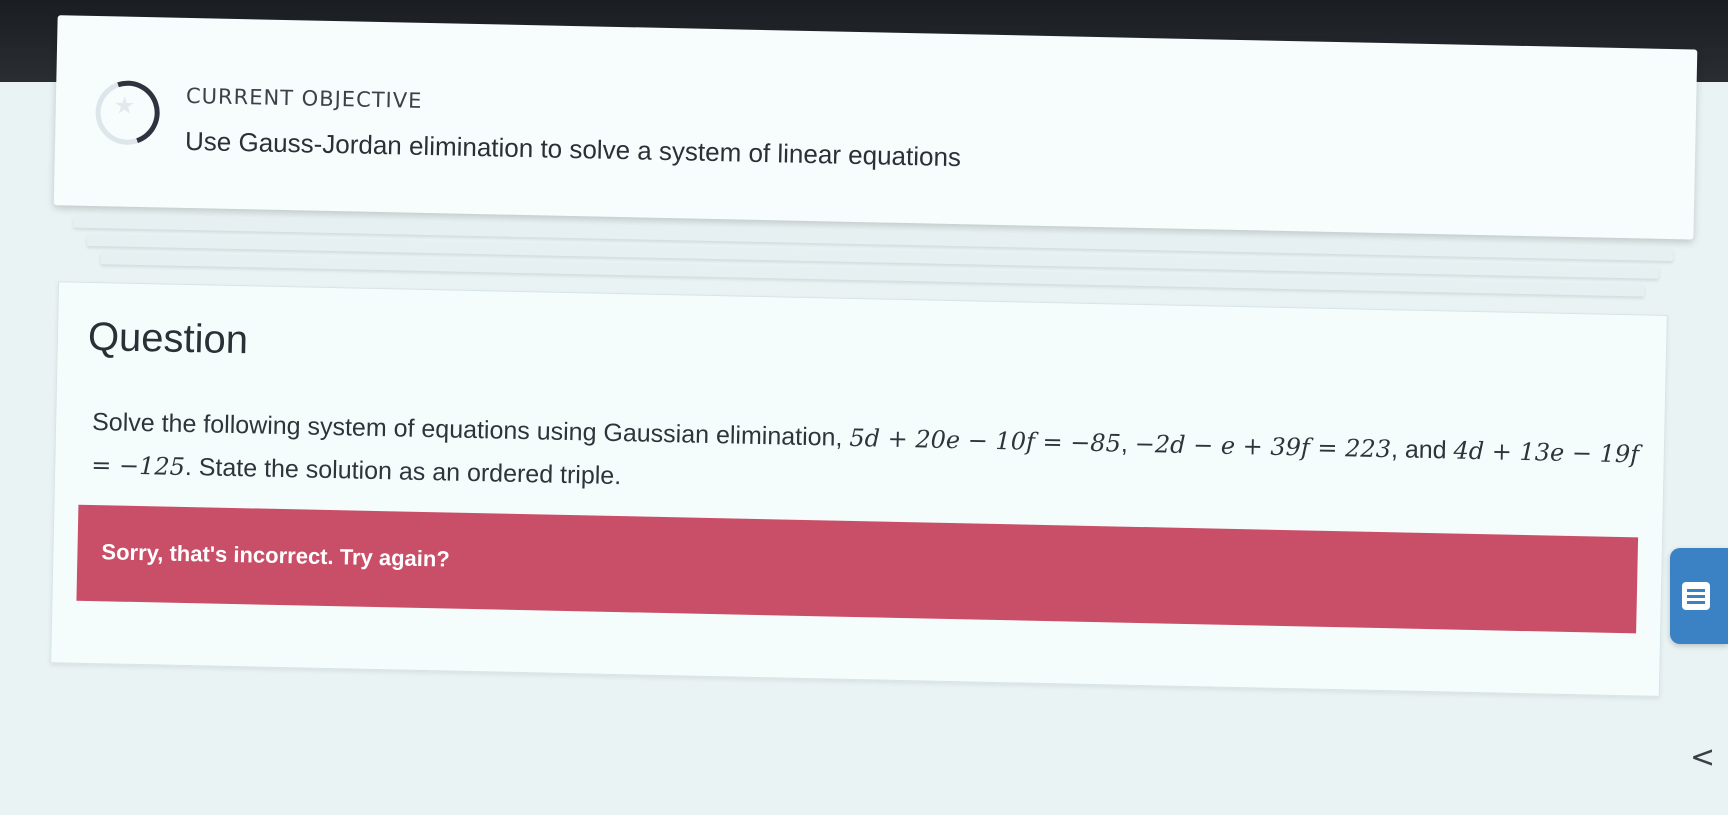  Describe the element at coordinates (124, 106) in the screenshot. I see `star-icon: ★` at that location.